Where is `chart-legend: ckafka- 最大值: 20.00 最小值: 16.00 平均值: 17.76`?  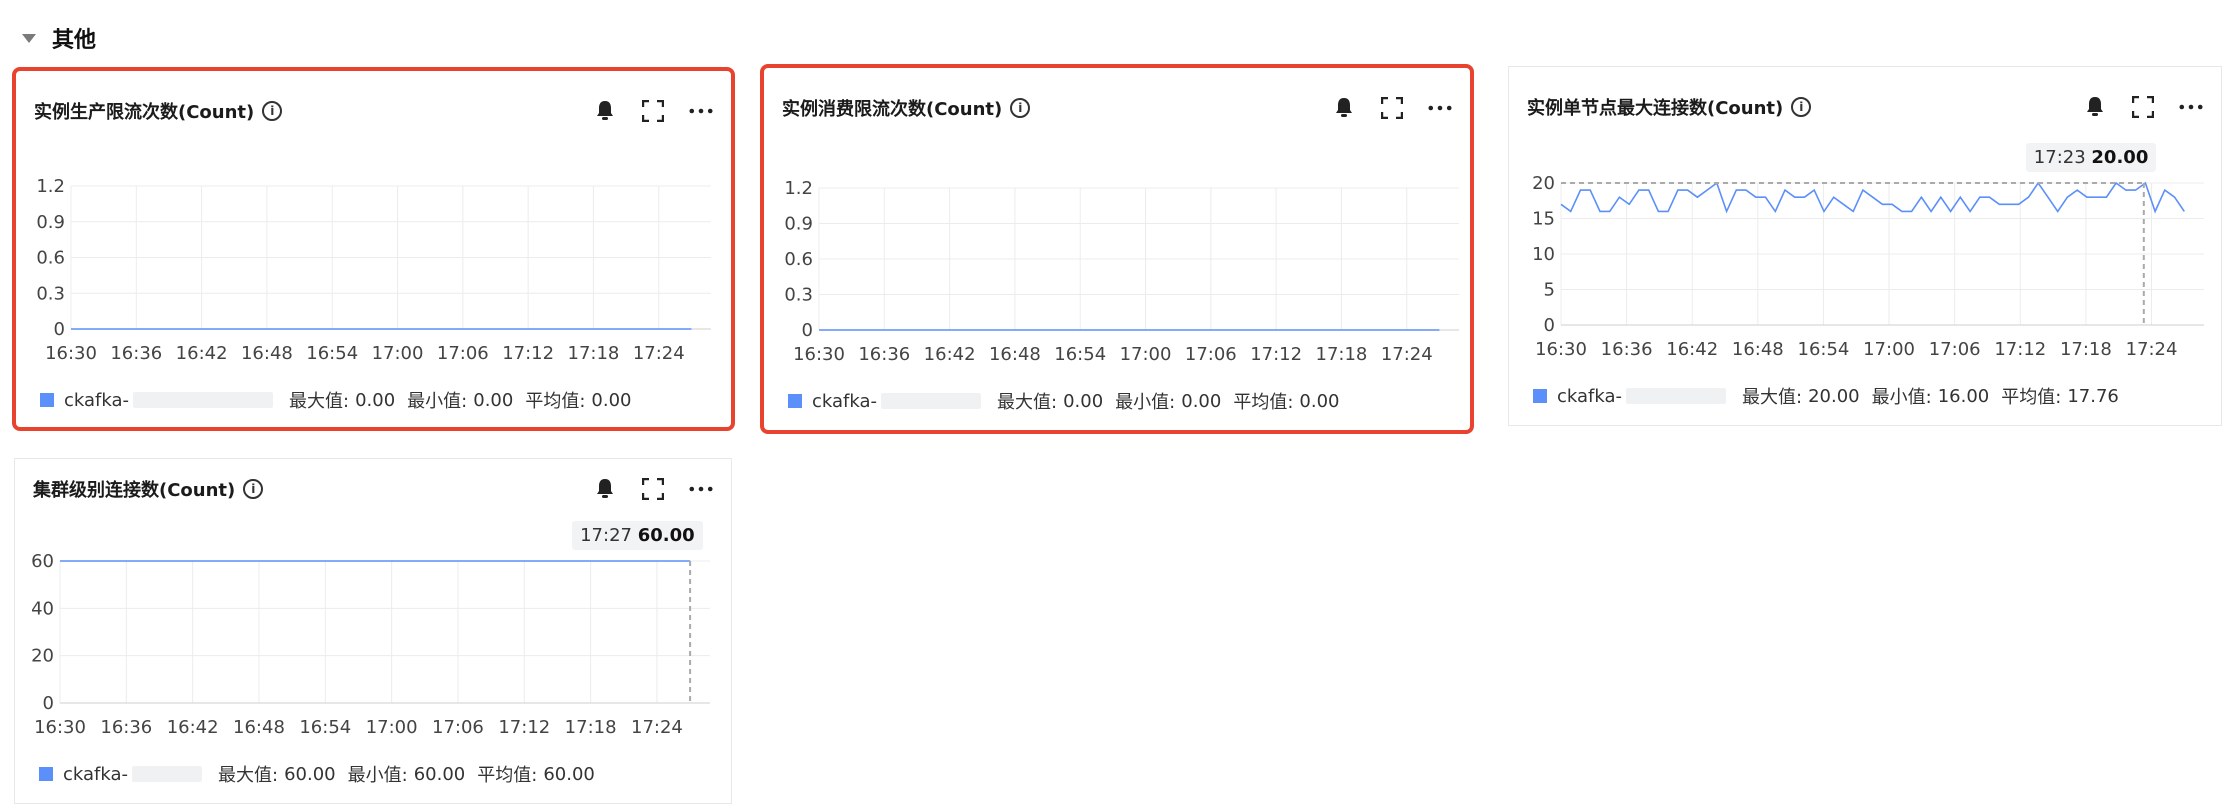 chart-legend: ckafka- 最大值: 20.00 最小值: 16.00 平均值: 17.76 is located at coordinates (1826, 396).